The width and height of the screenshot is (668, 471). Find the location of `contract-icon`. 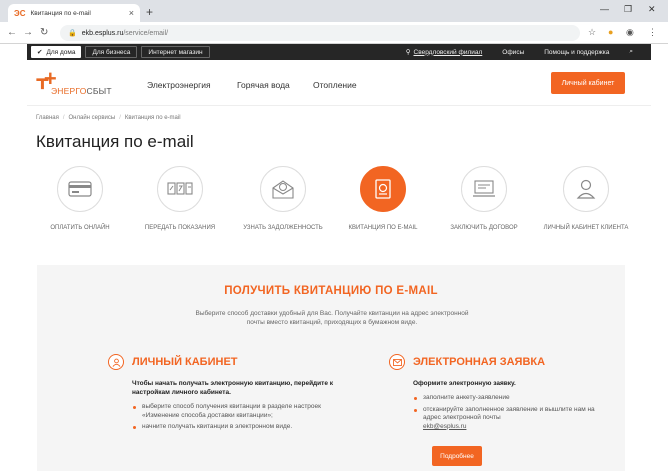

contract-icon is located at coordinates (484, 189).